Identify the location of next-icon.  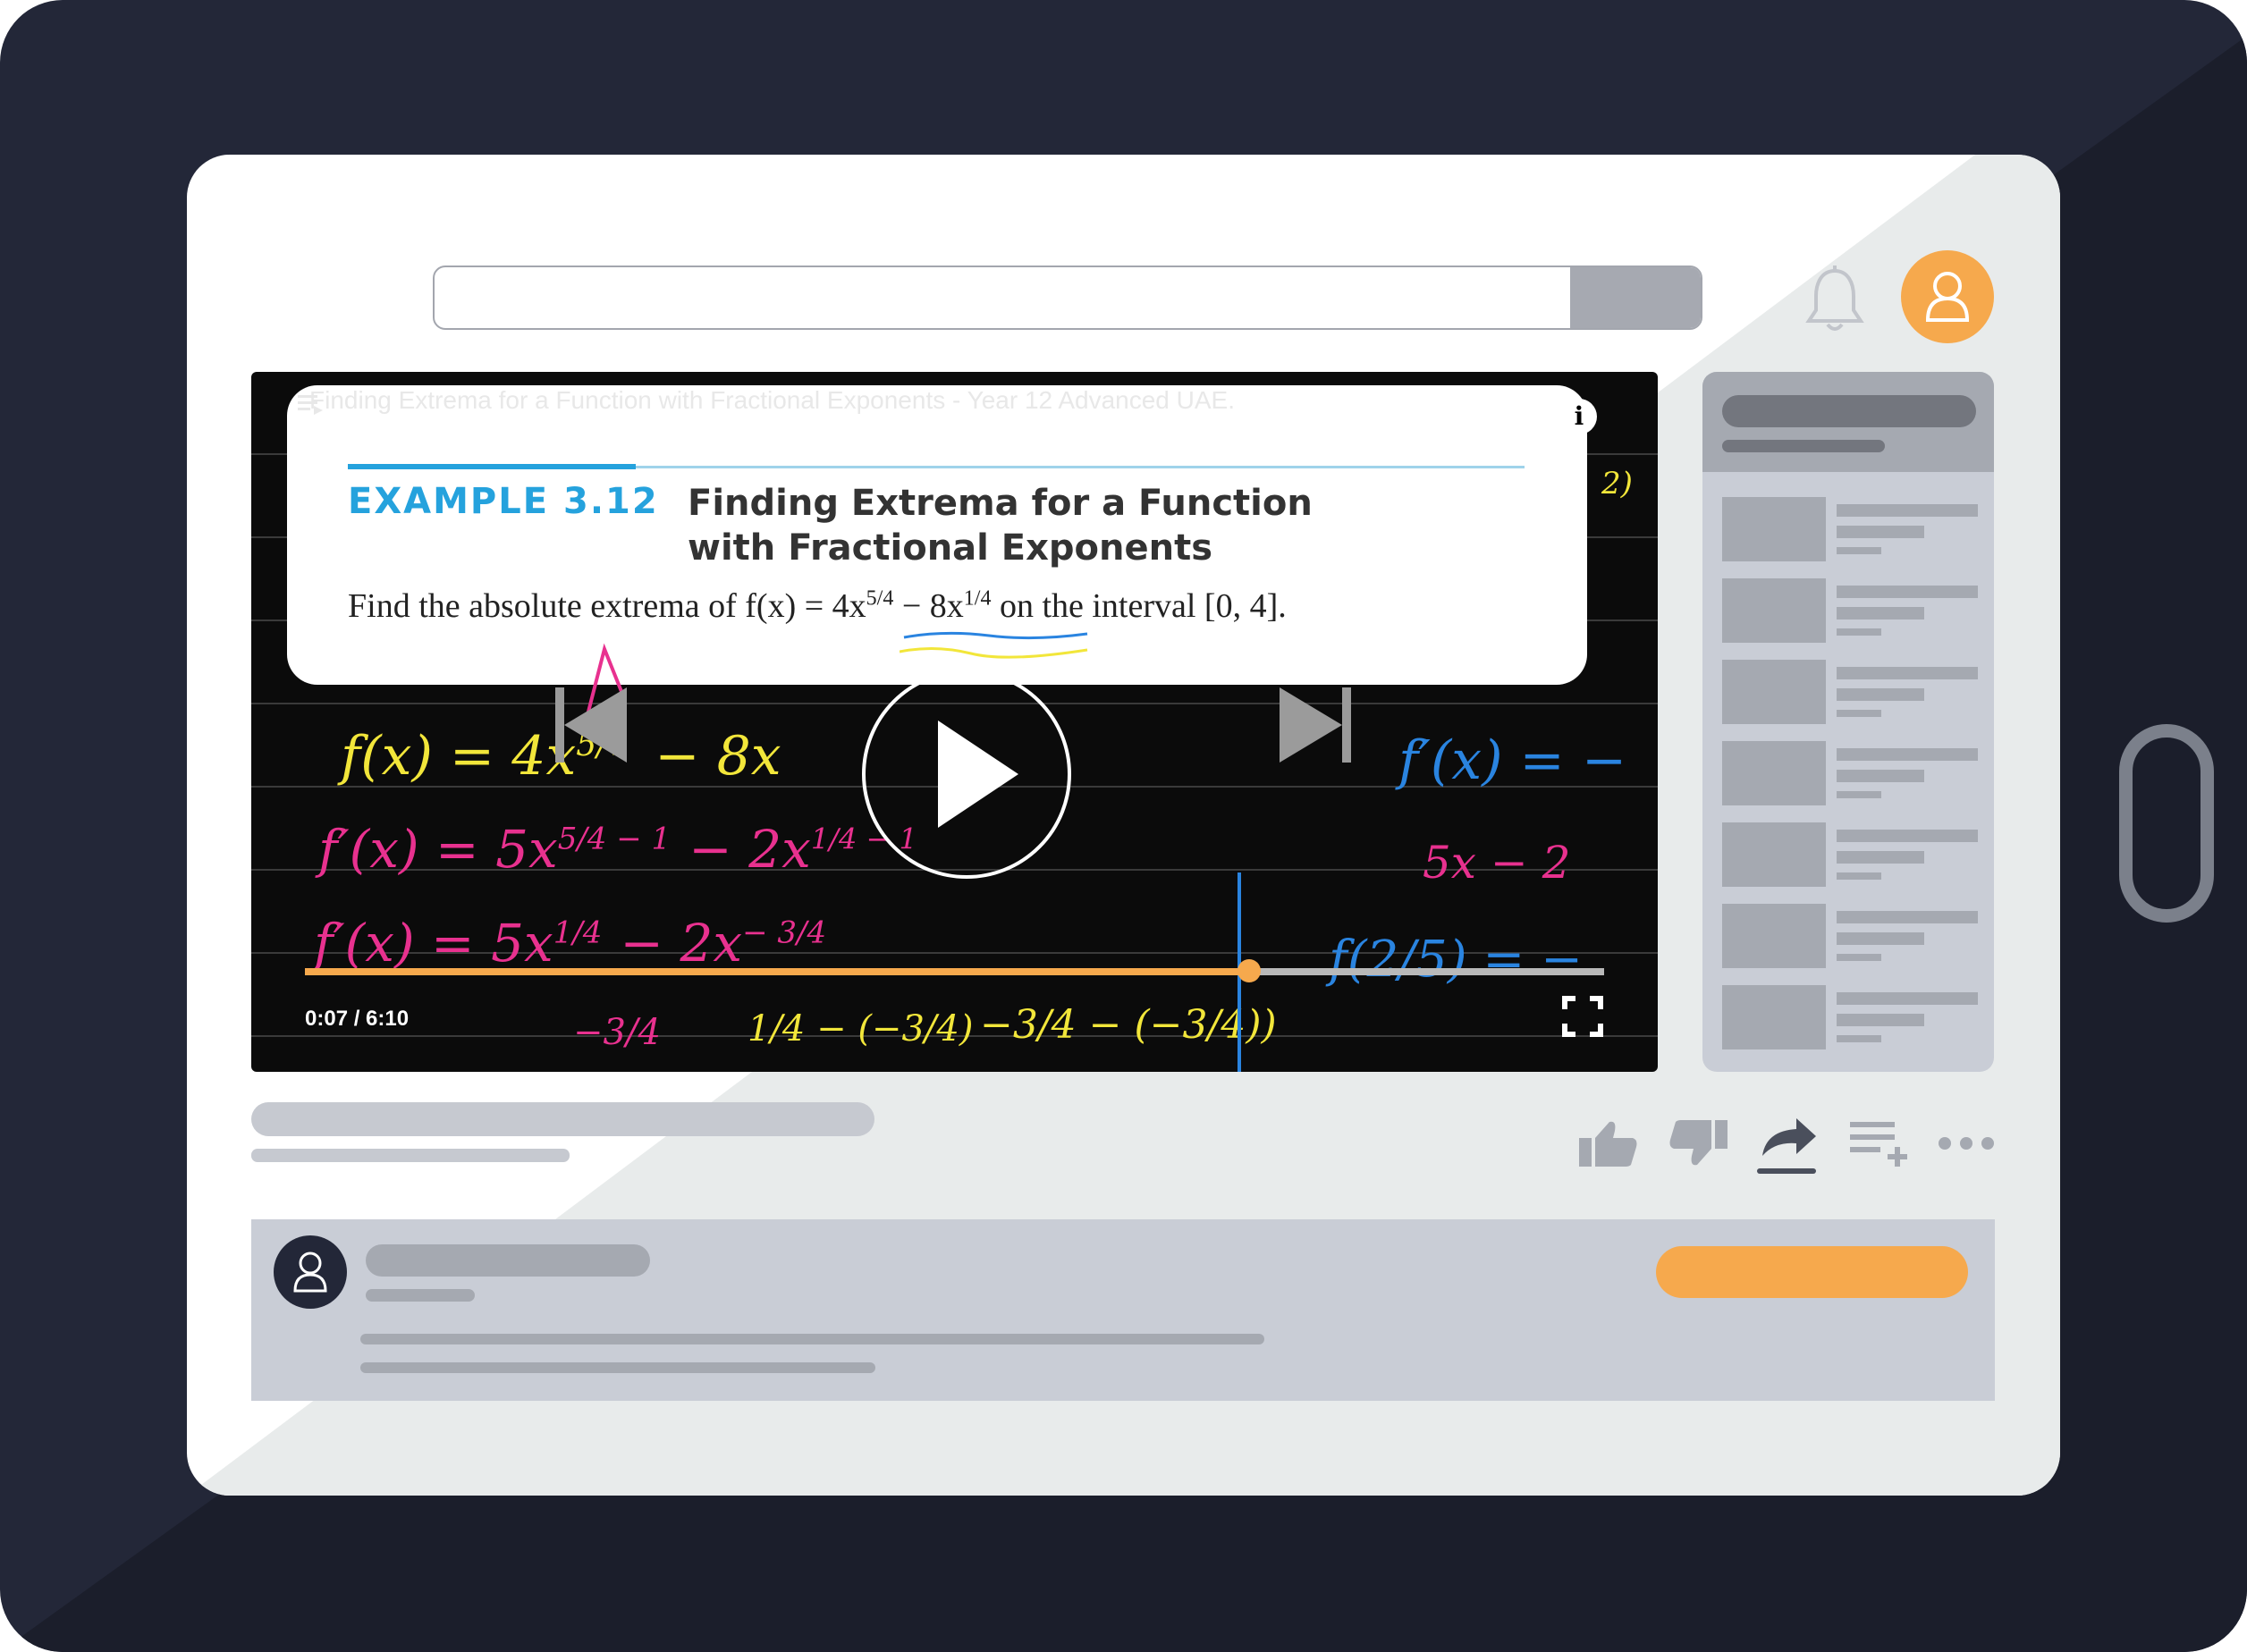
(1316, 725).